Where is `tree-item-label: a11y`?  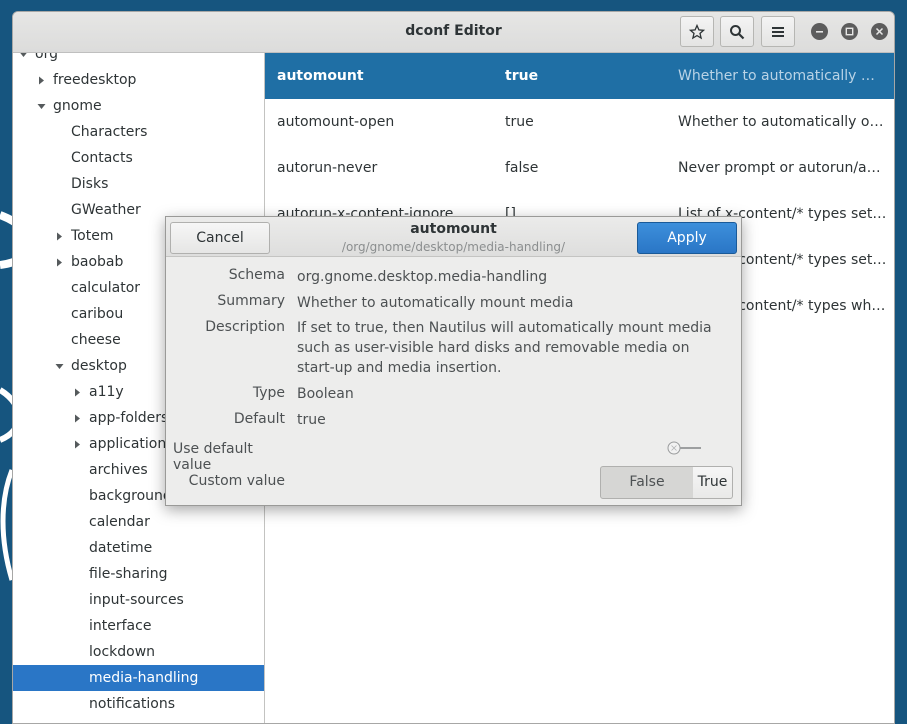
tree-item-label: a11y is located at coordinates (106, 392).